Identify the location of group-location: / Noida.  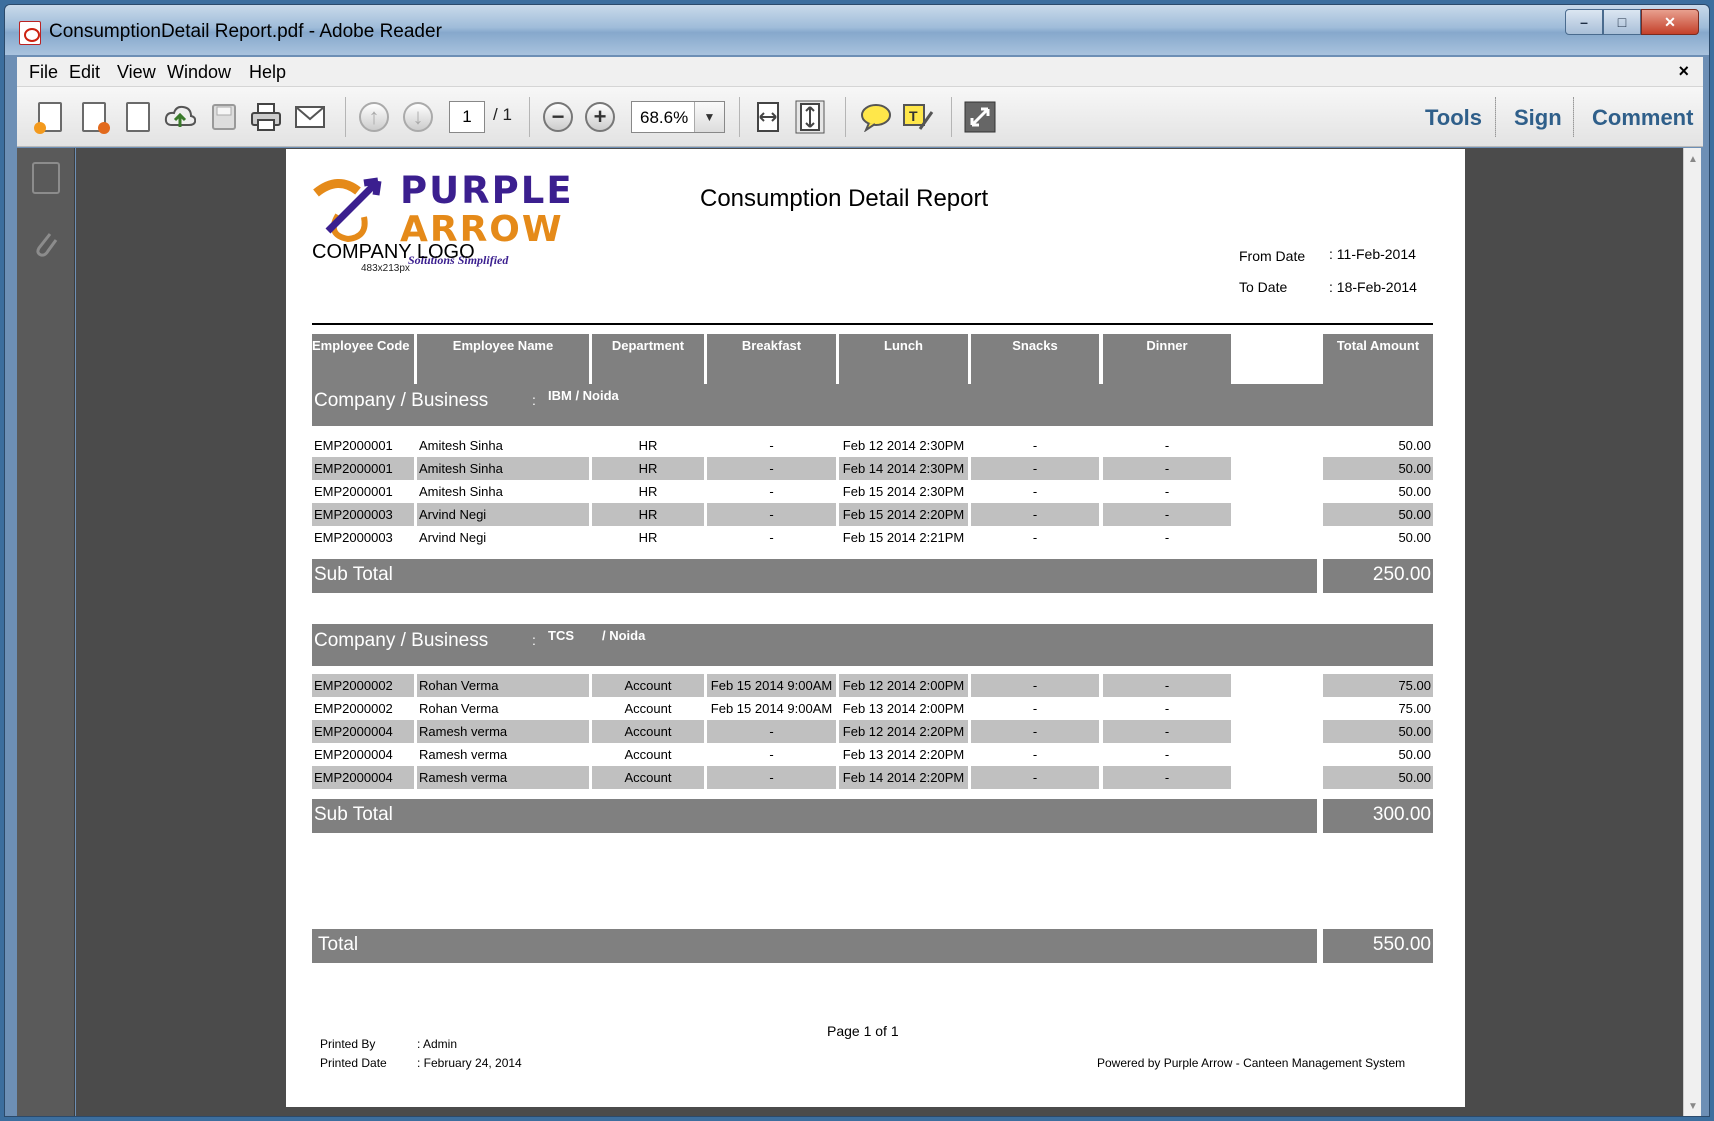
(624, 635).